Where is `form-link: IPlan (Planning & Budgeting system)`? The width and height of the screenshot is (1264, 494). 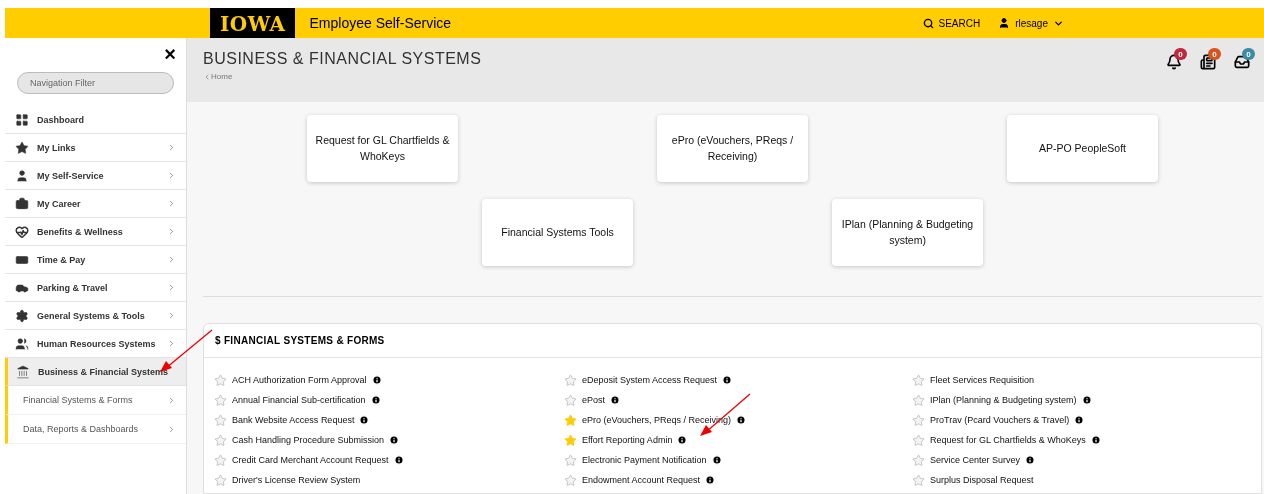
form-link: IPlan (Planning & Budgeting system) is located at coordinates (1003, 400).